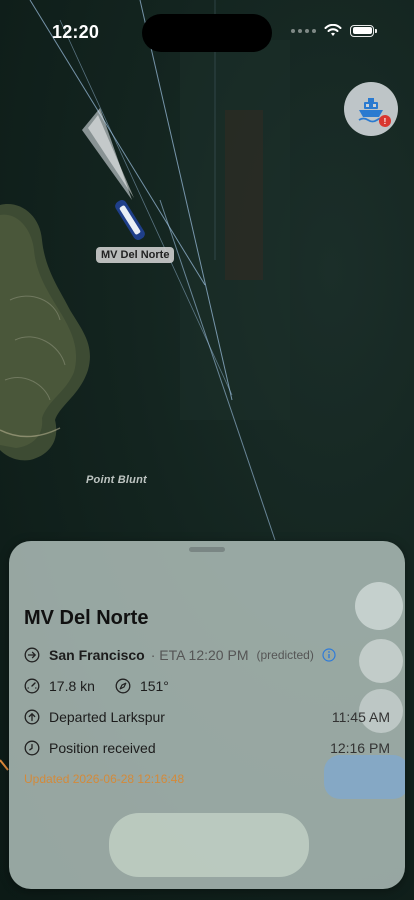  I want to click on heading-text: 151°, so click(154, 686).